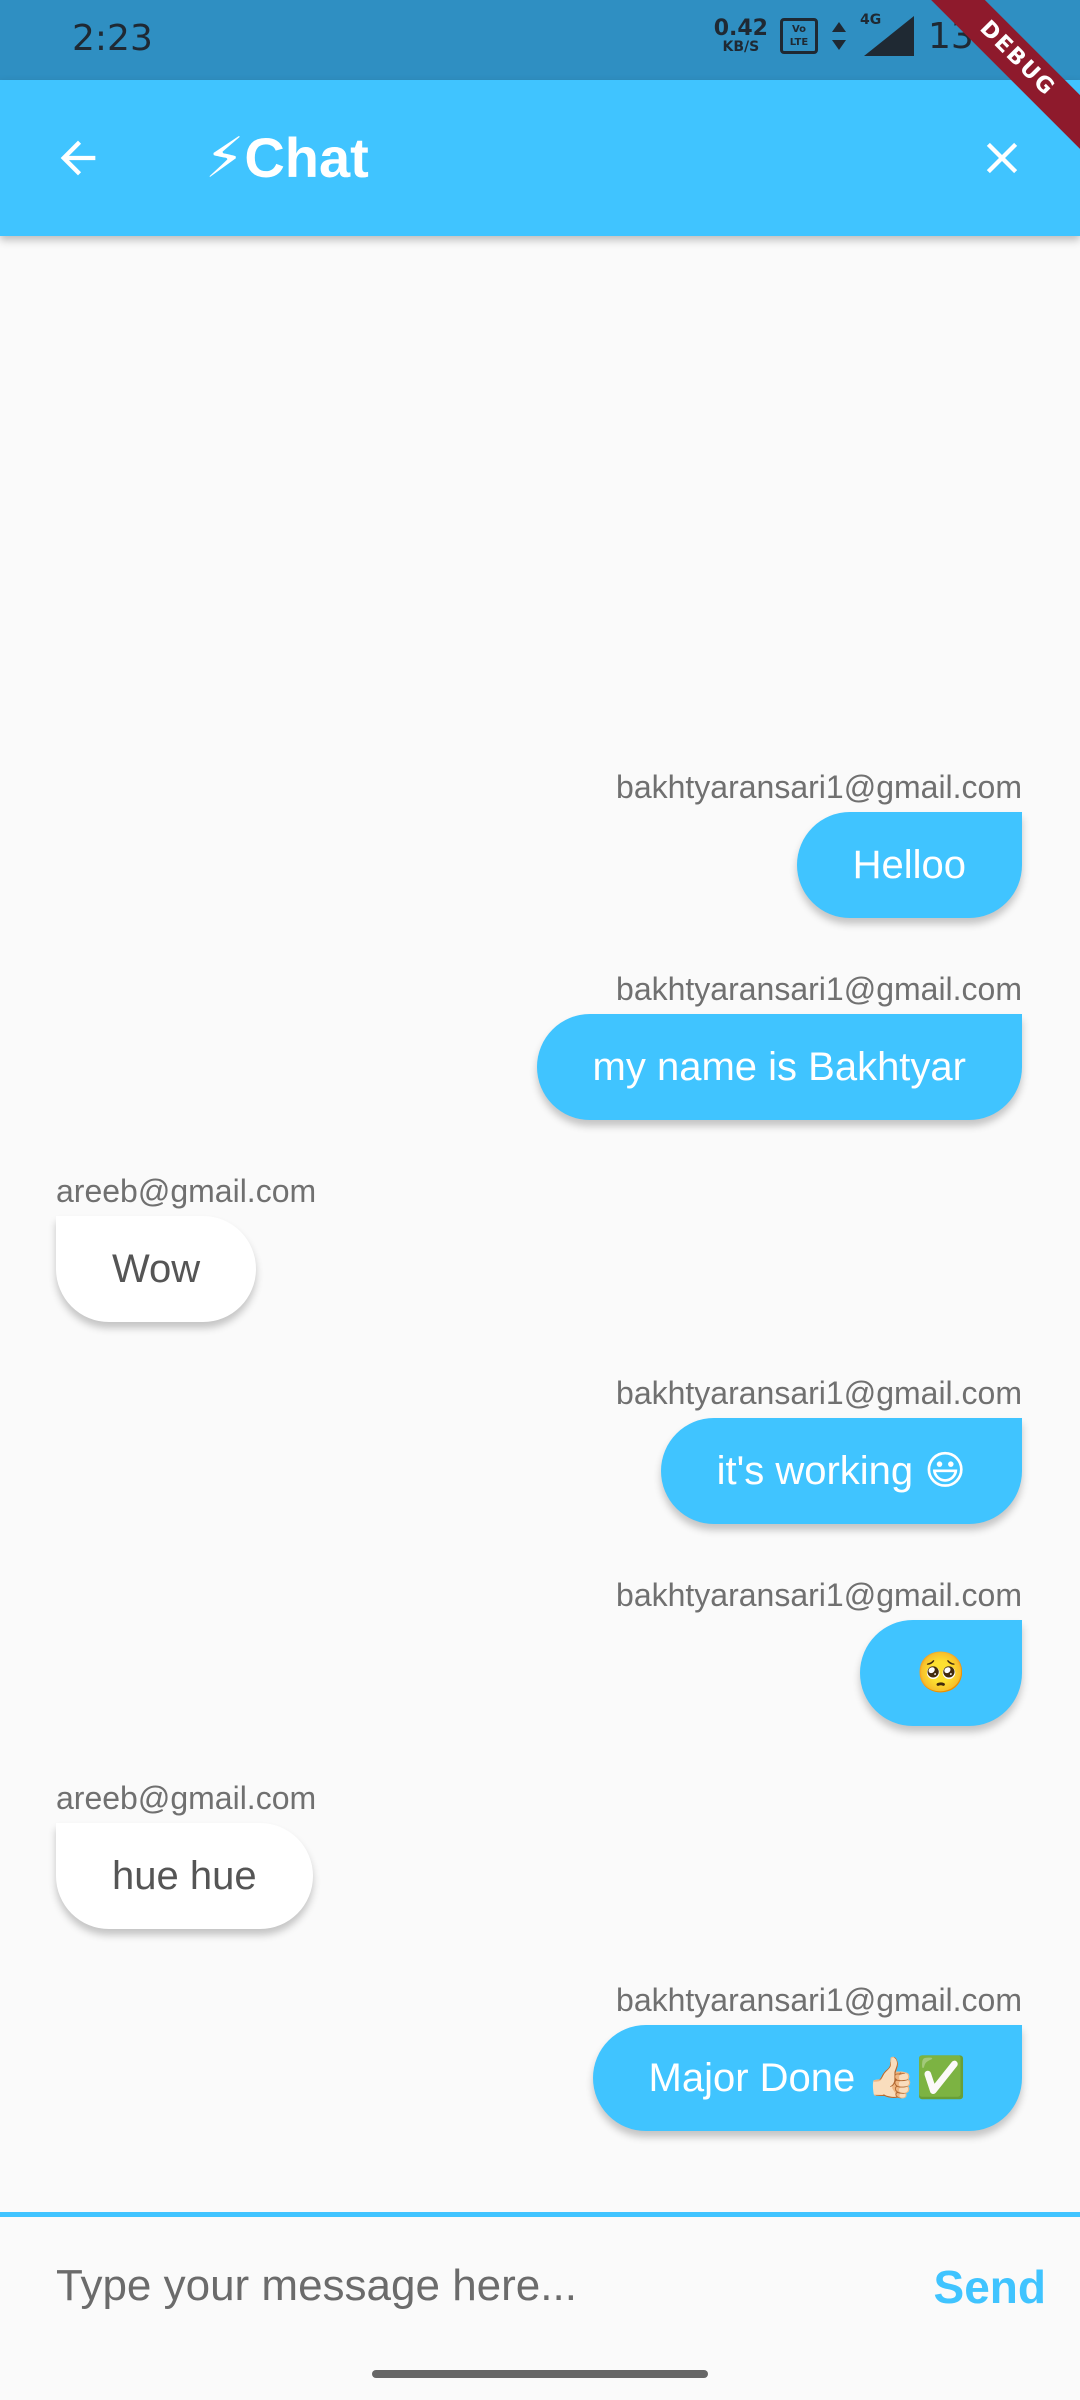  Describe the element at coordinates (466, 2286) in the screenshot. I see `message-input` at that location.